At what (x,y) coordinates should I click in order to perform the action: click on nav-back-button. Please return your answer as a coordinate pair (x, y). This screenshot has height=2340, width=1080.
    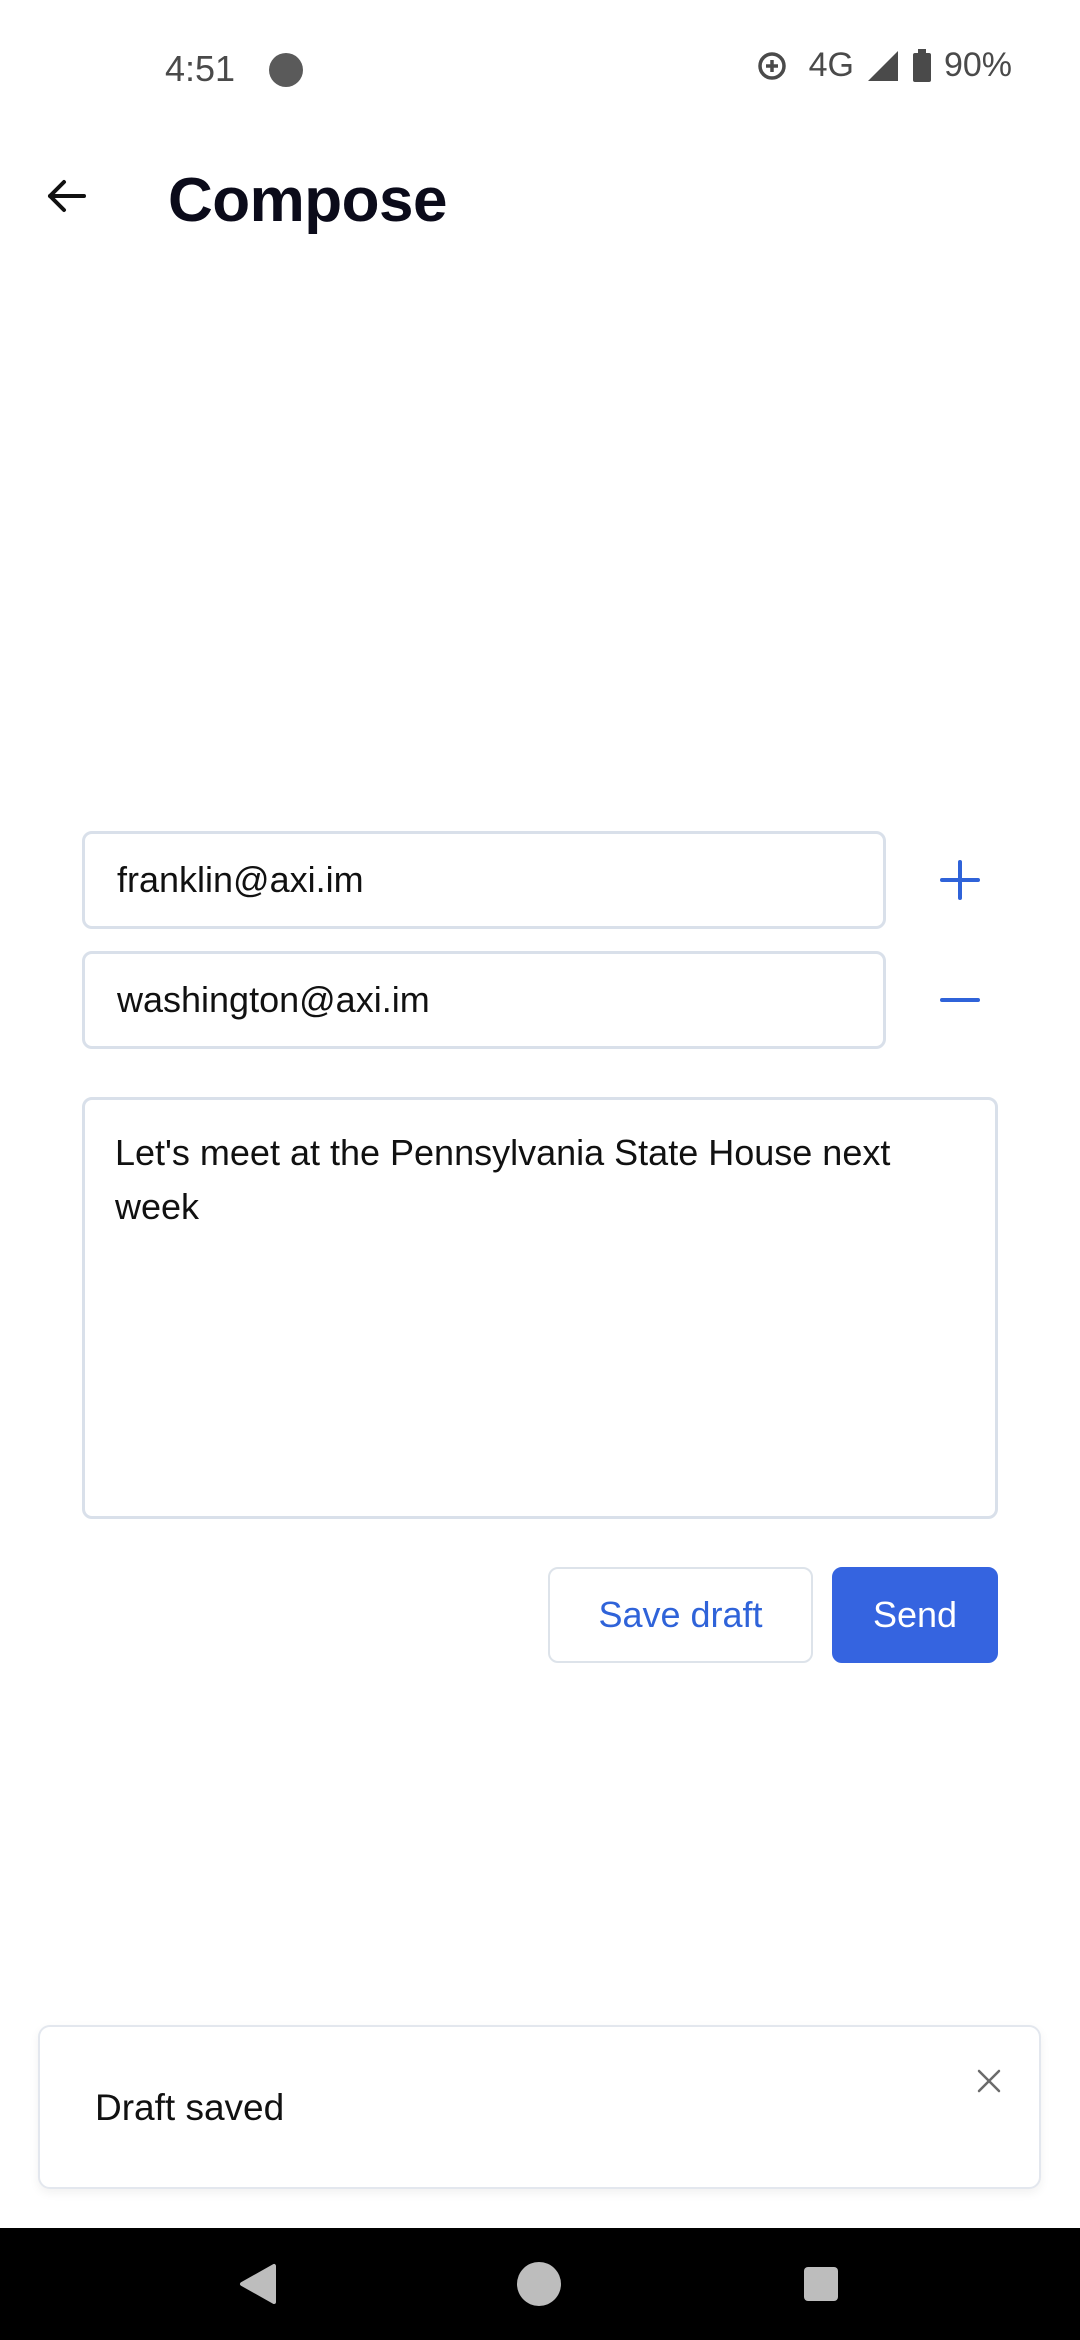
    Looking at the image, I should click on (258, 2284).